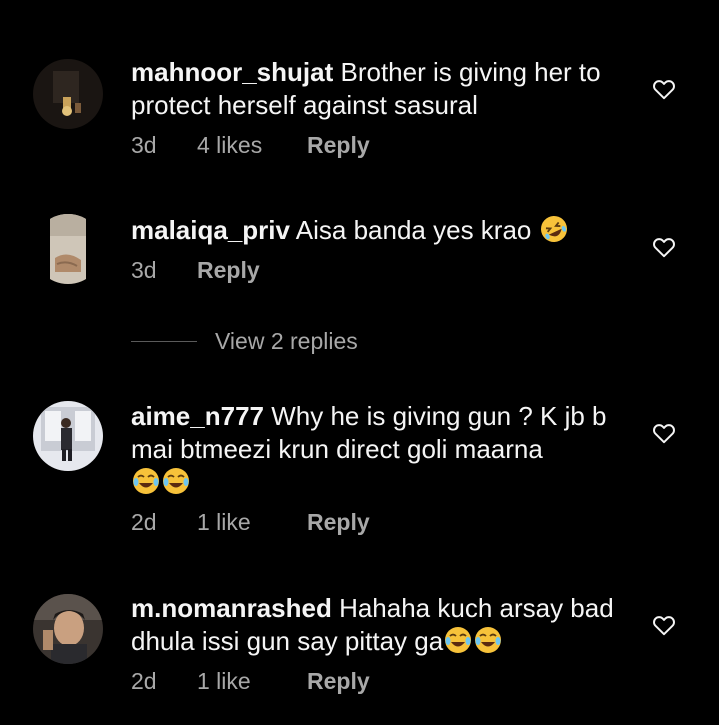 The width and height of the screenshot is (719, 725). Describe the element at coordinates (231, 608) in the screenshot. I see `username: m.nomanrashed` at that location.